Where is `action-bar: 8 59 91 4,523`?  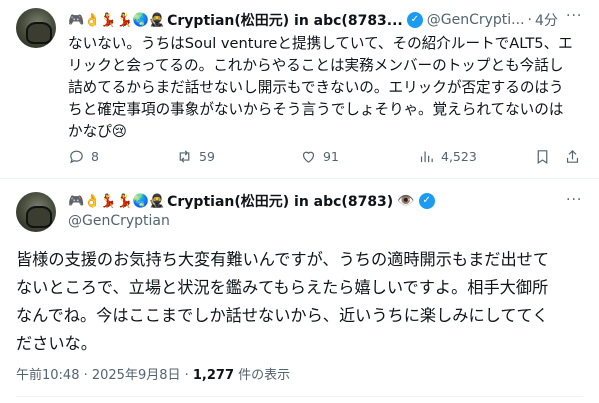 action-bar: 8 59 91 4,523 is located at coordinates (324, 158).